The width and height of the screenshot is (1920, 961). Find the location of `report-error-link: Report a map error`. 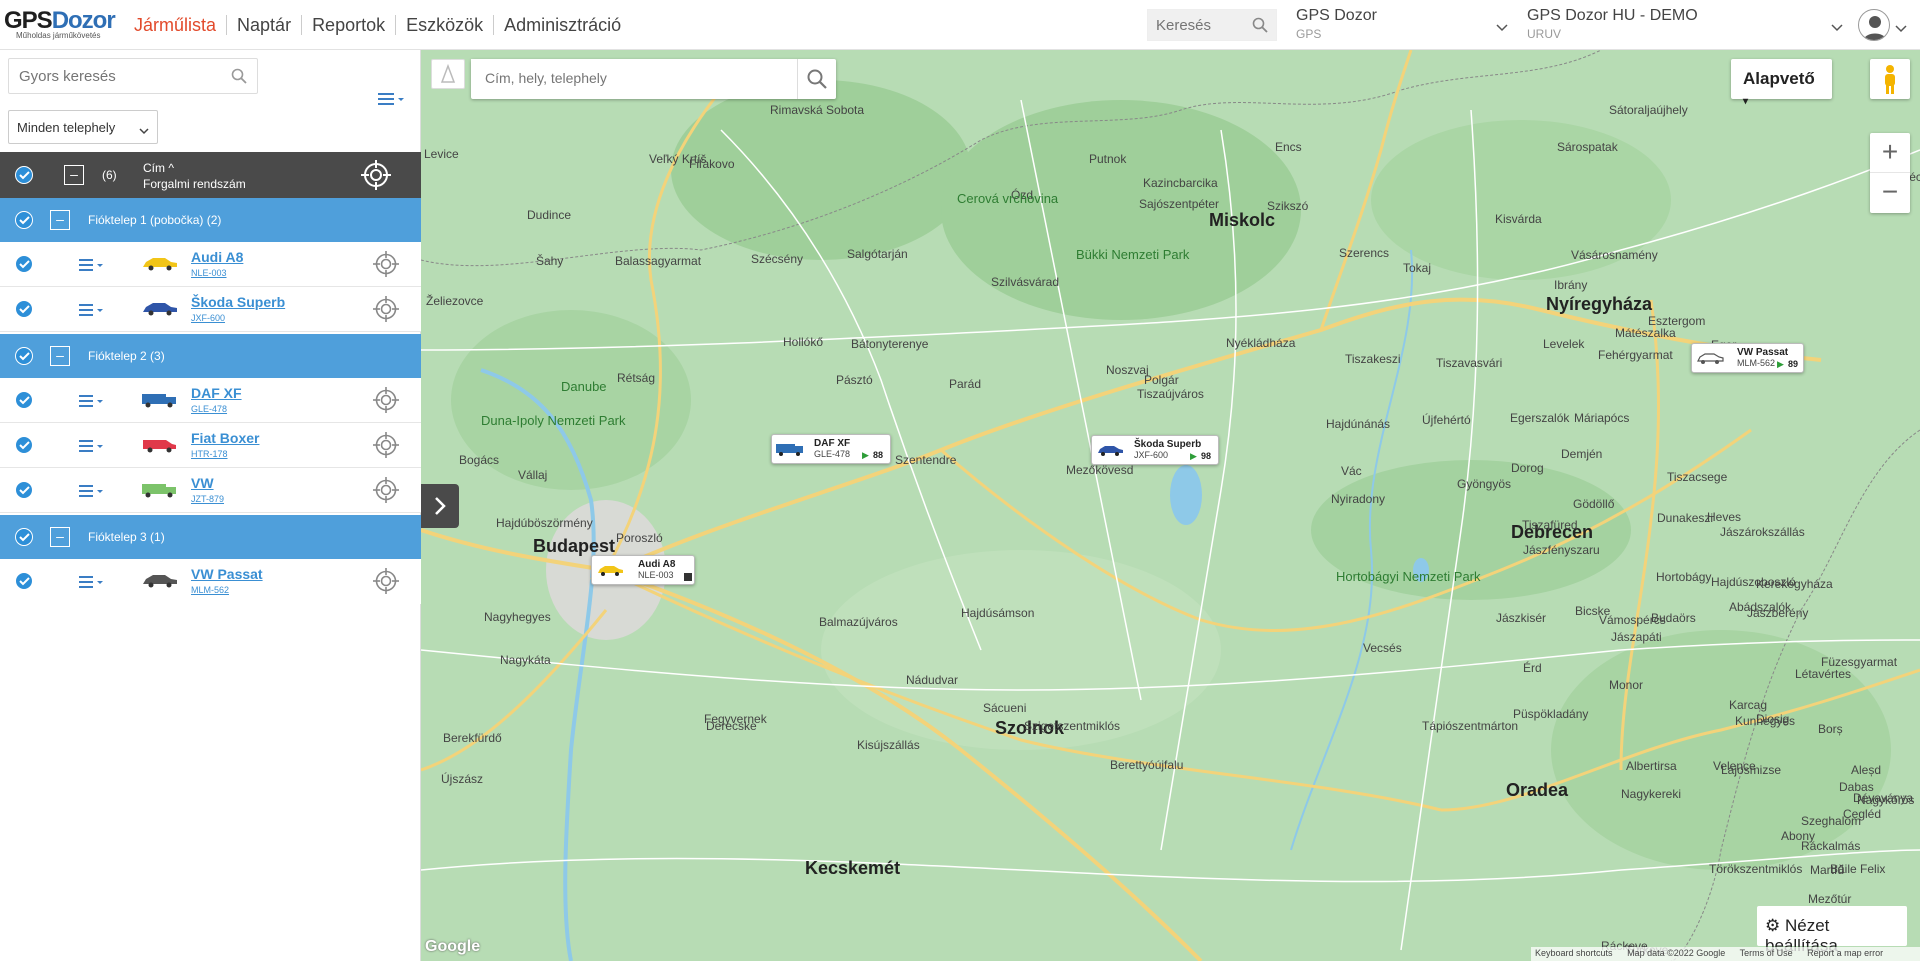

report-error-link: Report a map error is located at coordinates (1845, 953).